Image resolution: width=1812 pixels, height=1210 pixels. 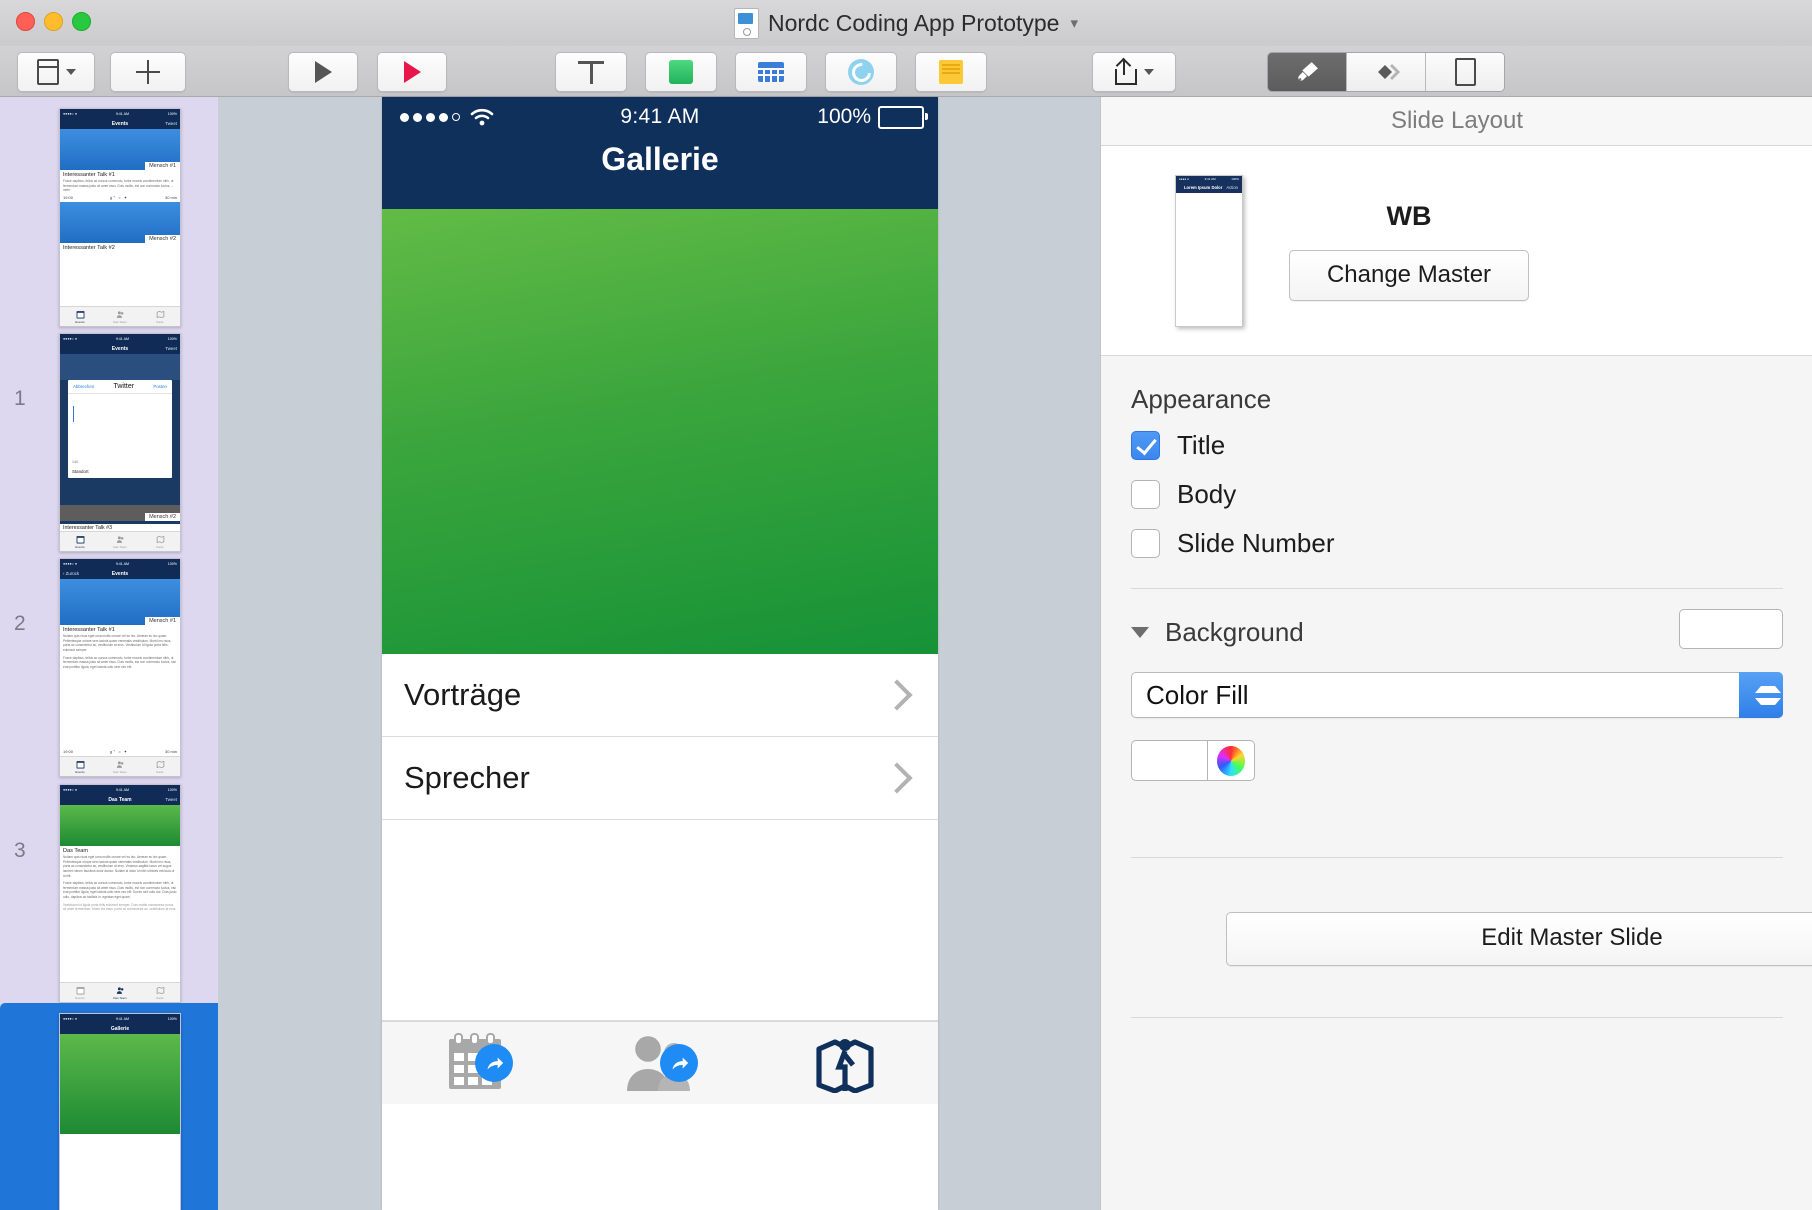 What do you see at coordinates (1457, 695) in the screenshot?
I see `fill-type-select: Color Fill` at bounding box center [1457, 695].